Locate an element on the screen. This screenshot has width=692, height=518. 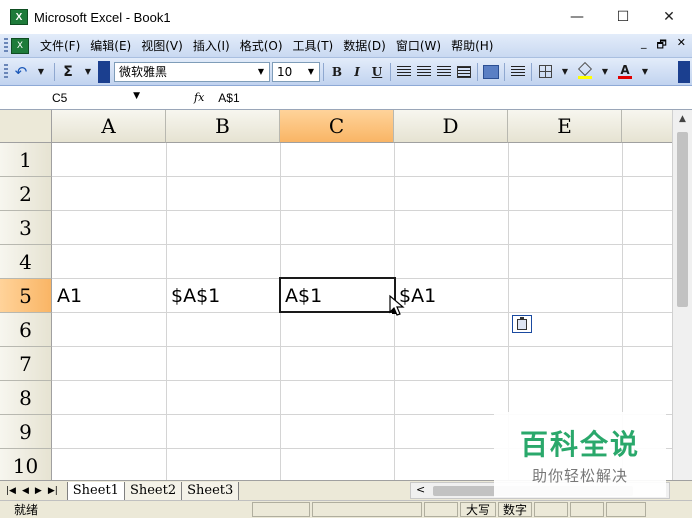
menu-edit: 编辑(E) is located at coordinates (110, 45).